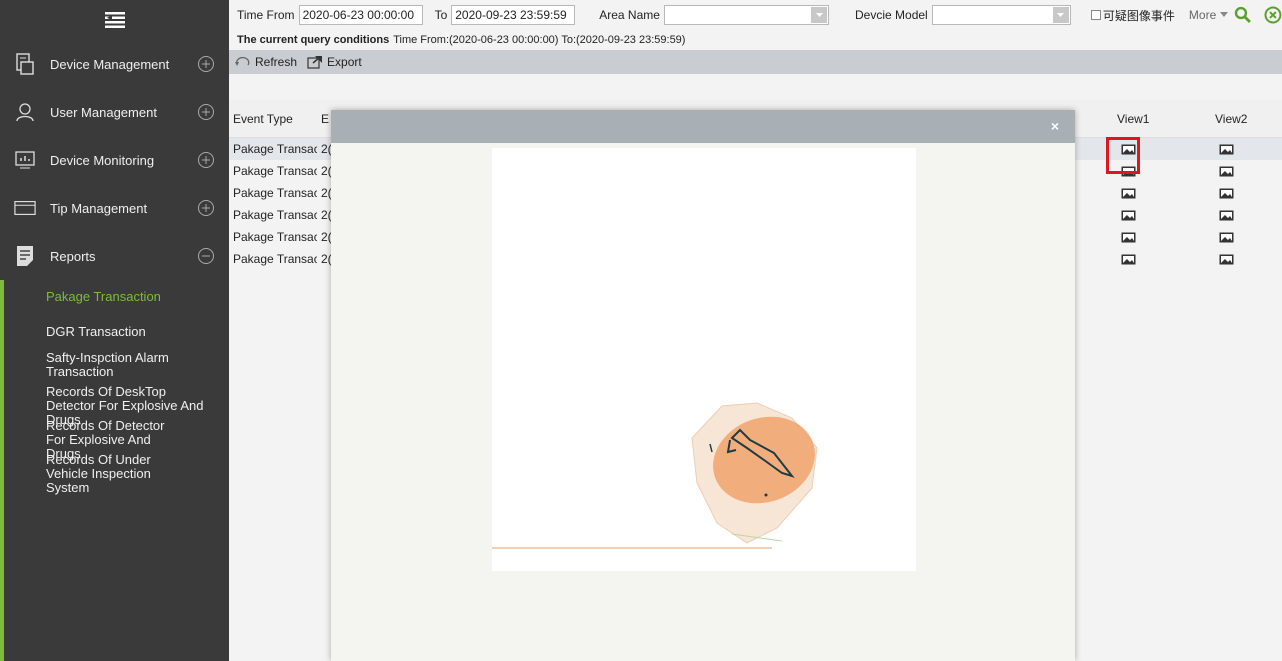  What do you see at coordinates (513, 15) in the screenshot?
I see `time-to-input` at bounding box center [513, 15].